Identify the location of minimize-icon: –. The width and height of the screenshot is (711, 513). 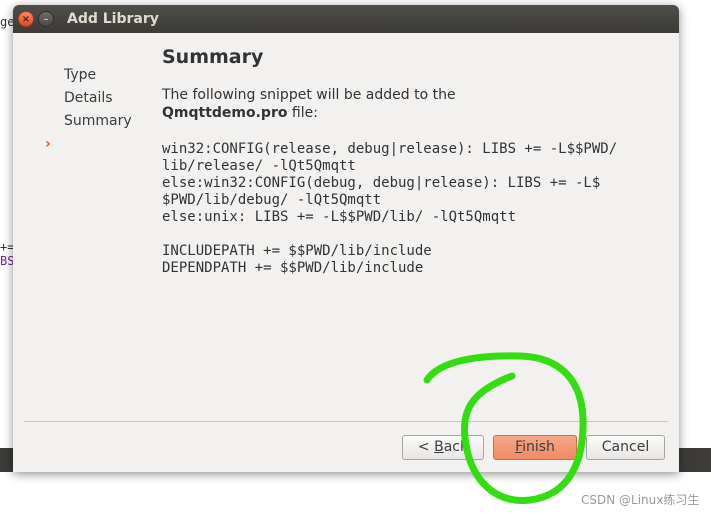
(46, 19).